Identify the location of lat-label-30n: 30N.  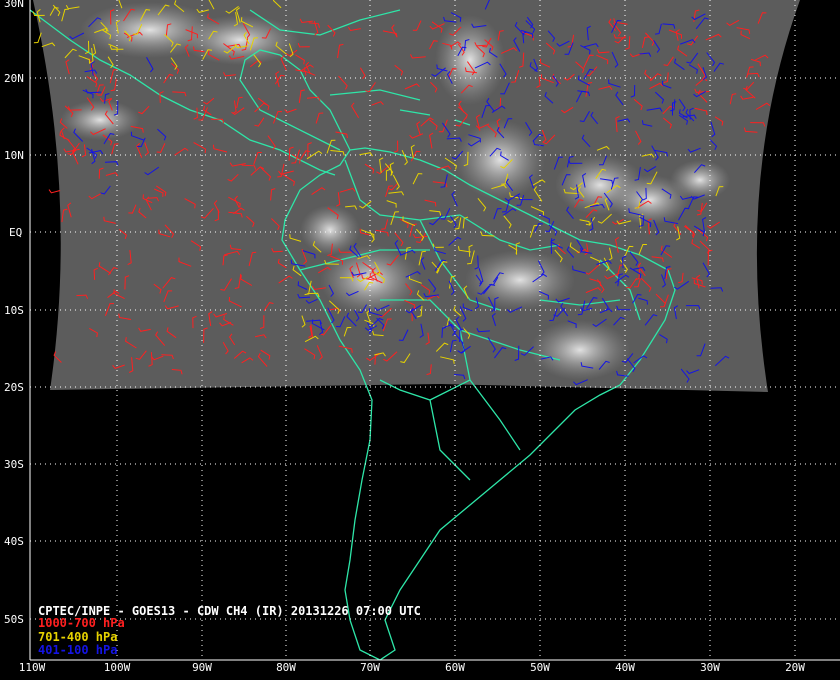
(14, 5).